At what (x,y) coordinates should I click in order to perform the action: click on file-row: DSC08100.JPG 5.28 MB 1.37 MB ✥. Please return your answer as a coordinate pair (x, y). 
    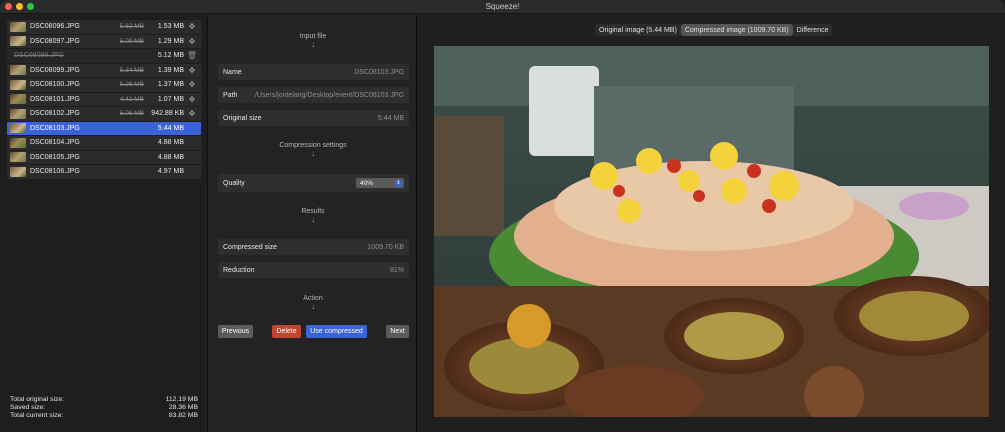
    Looking at the image, I should click on (104, 85).